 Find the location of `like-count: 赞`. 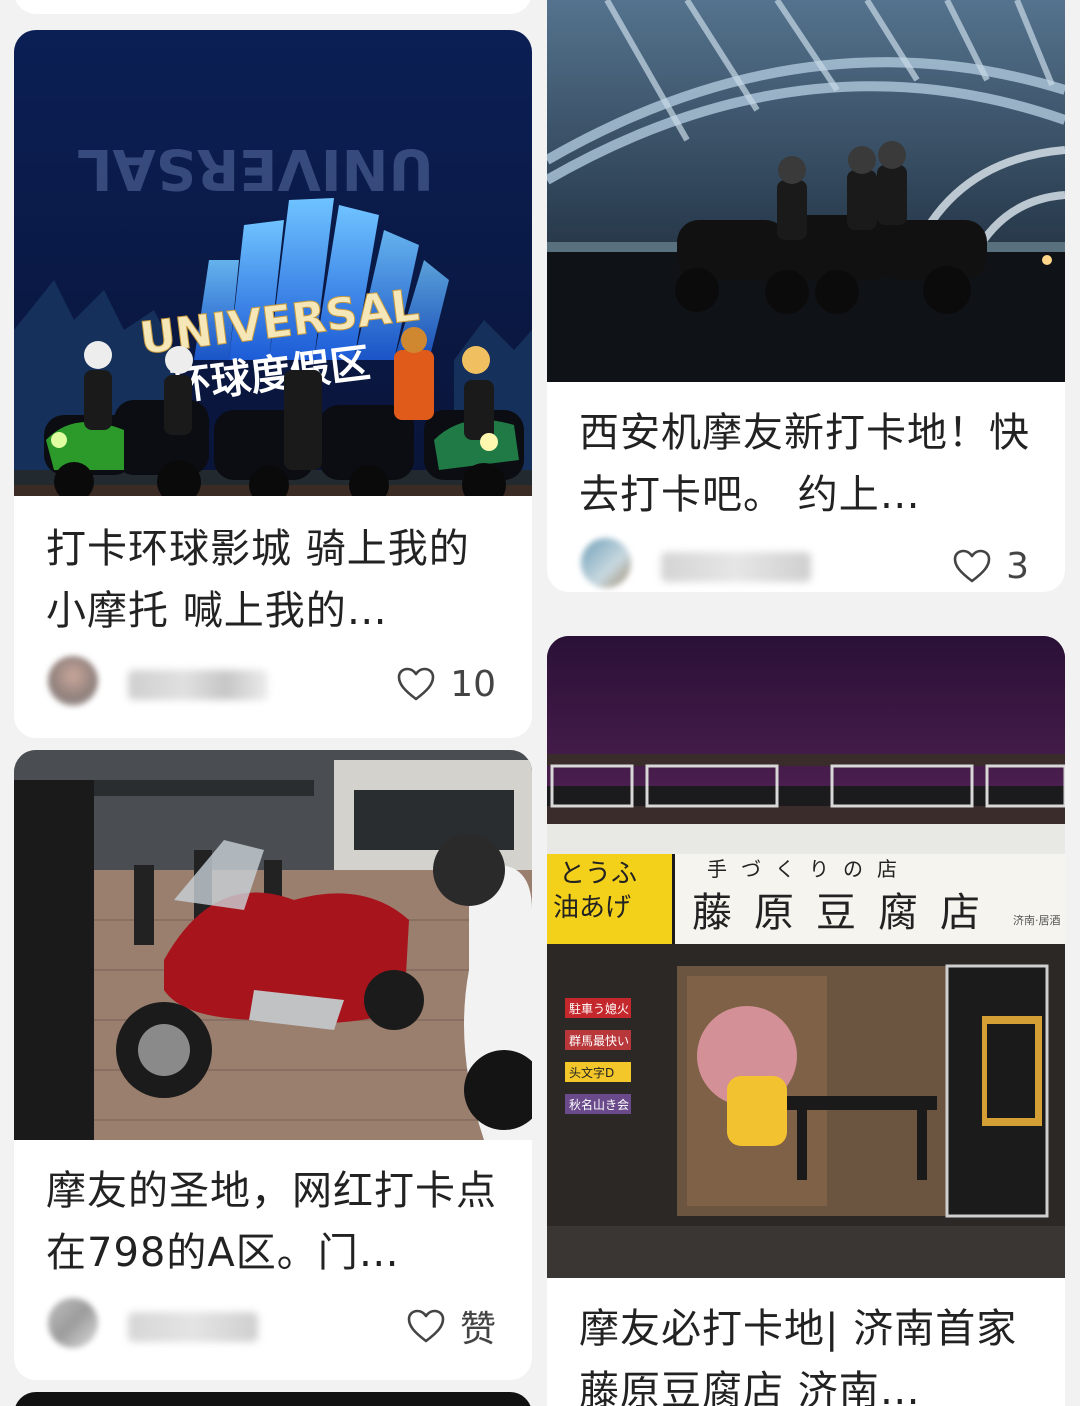

like-count: 赞 is located at coordinates (477, 1329).